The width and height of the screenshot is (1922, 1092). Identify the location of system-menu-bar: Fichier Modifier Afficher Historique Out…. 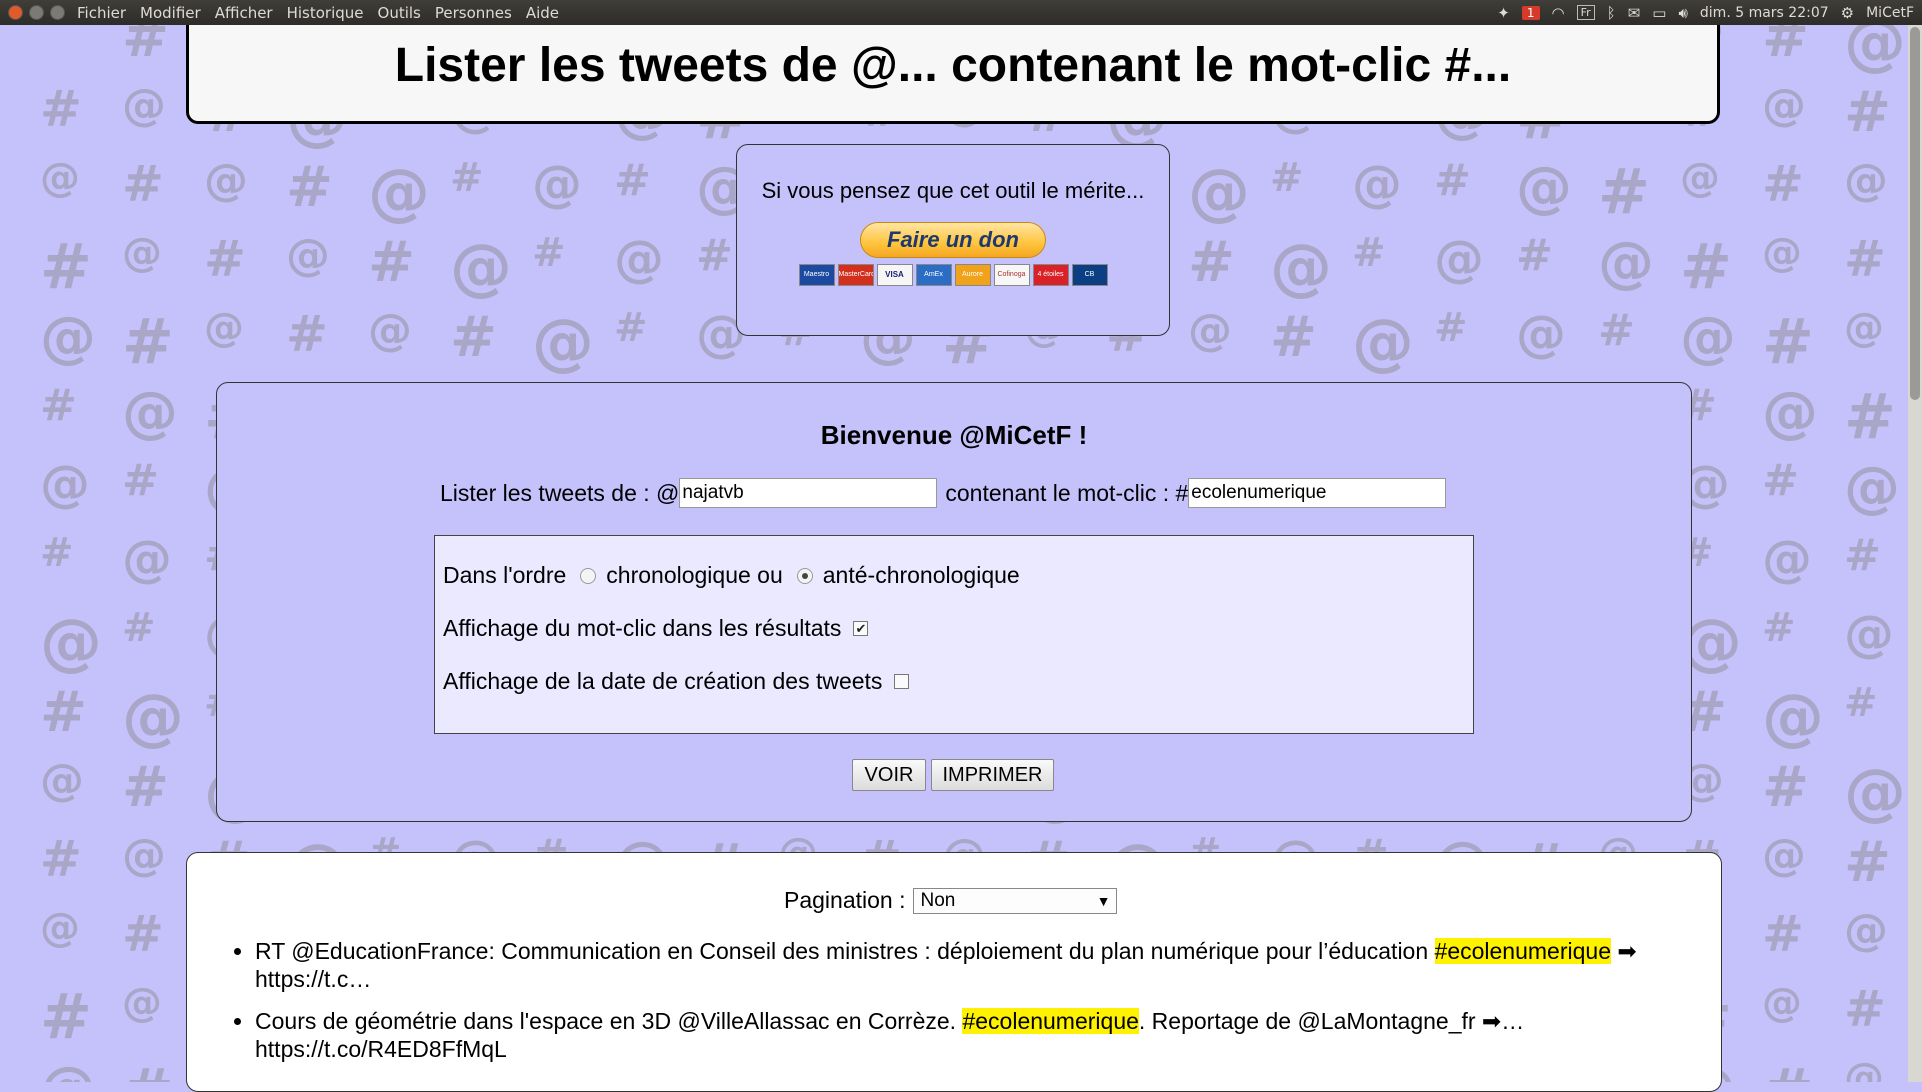
(961, 12).